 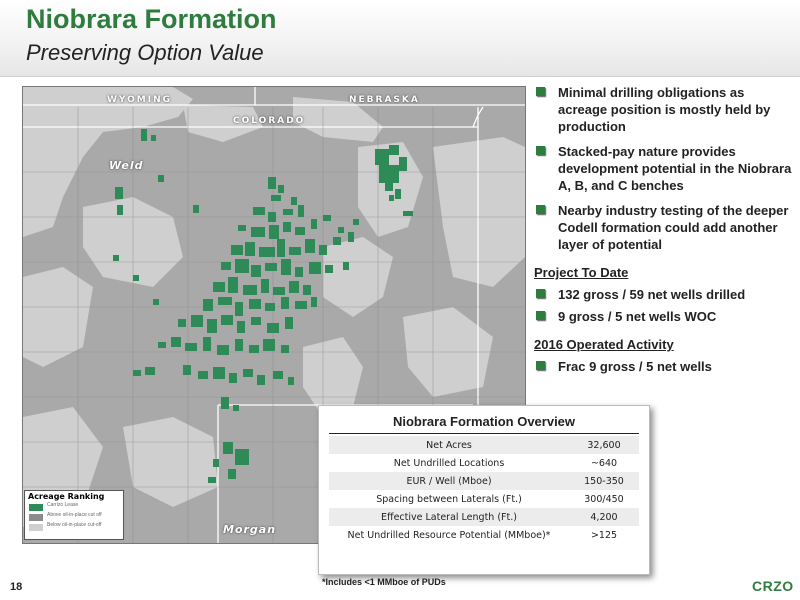 I want to click on map-label-colorado: COLORADO, so click(x=269, y=121).